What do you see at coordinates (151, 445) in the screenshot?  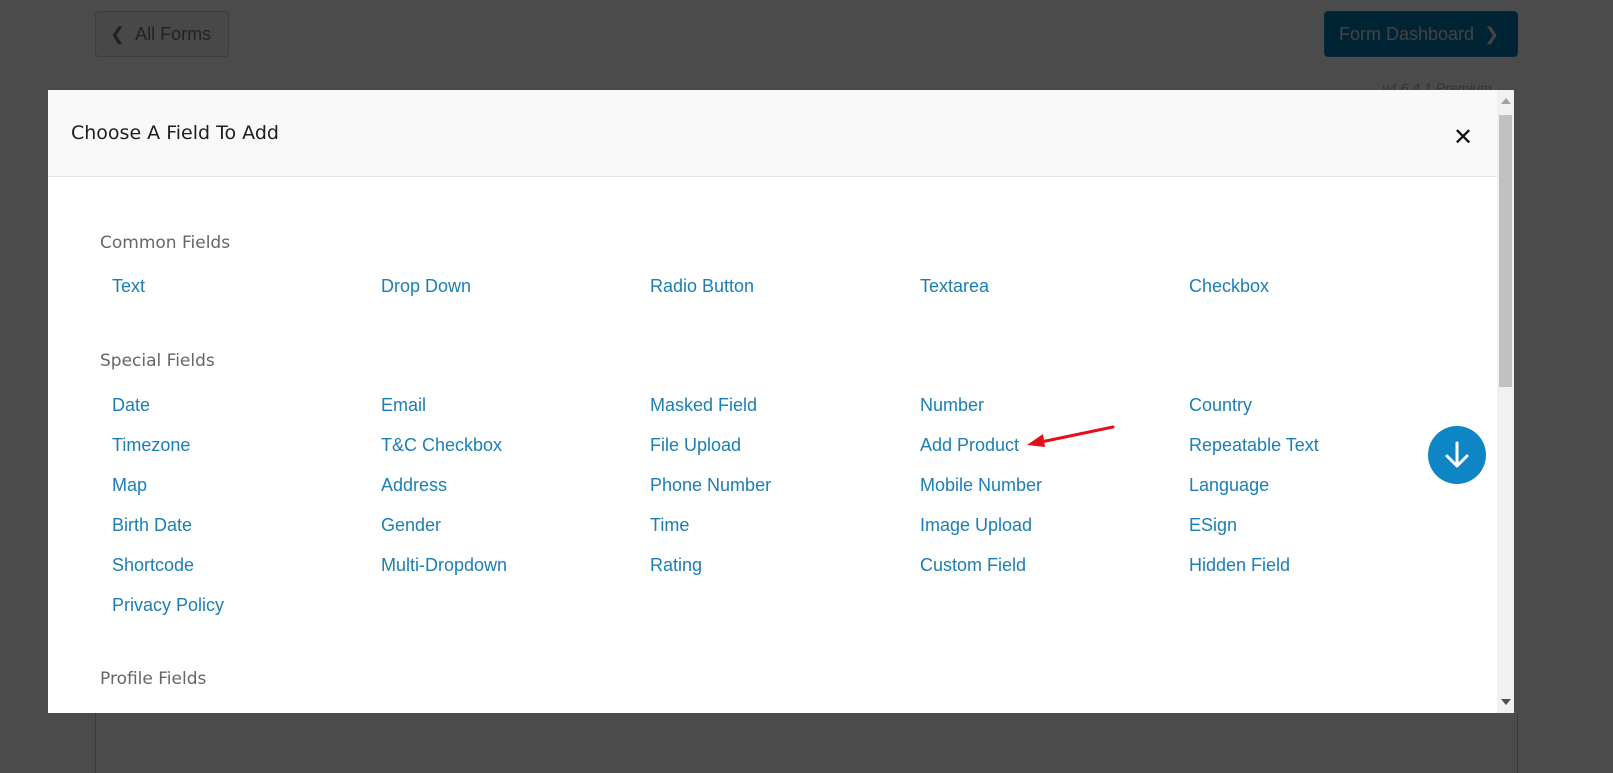 I see `field-option-timezone: Timezone` at bounding box center [151, 445].